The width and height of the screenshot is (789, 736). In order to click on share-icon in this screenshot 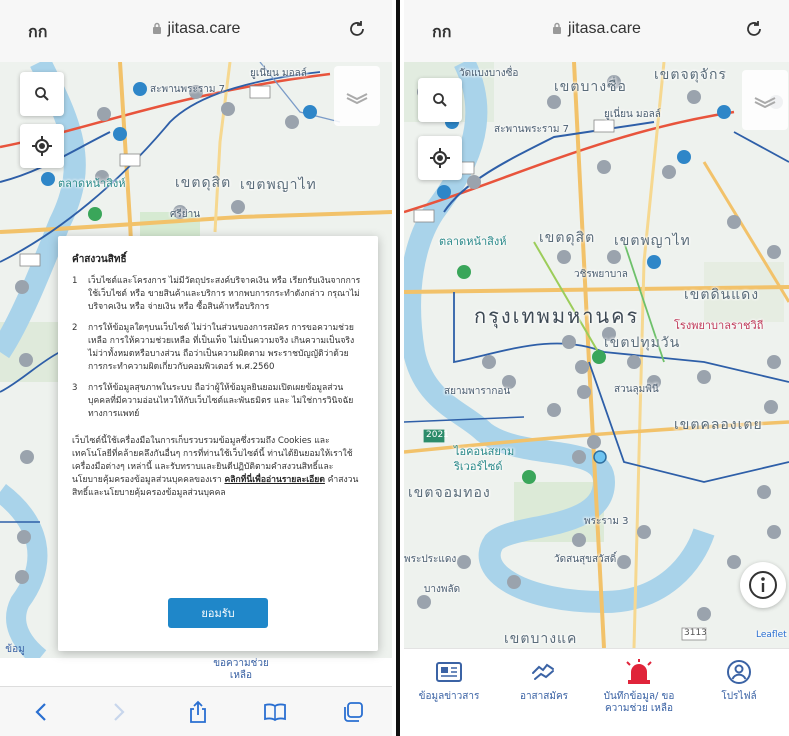, I will do `click(198, 711)`.